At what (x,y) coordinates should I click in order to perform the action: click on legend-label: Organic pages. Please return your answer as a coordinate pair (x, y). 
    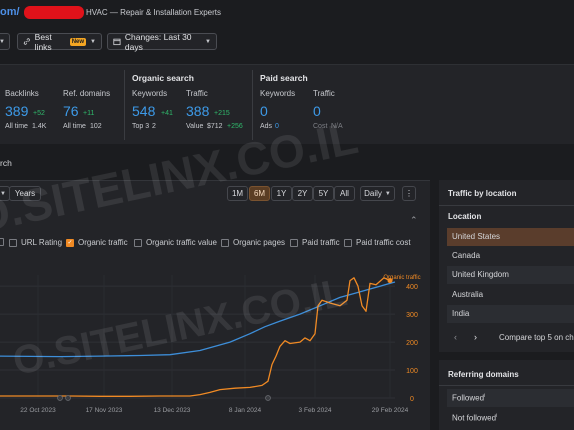
    Looking at the image, I should click on (259, 242).